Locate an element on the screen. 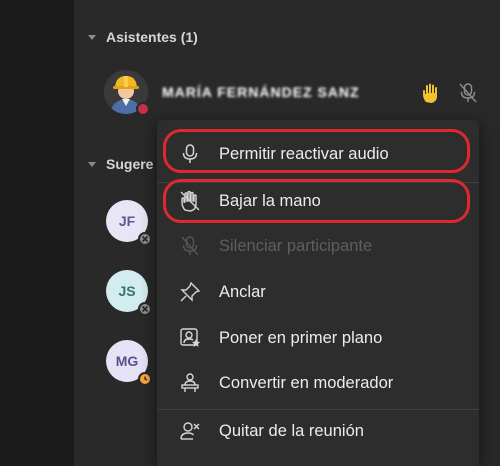 This screenshot has width=500, height=466. menu-item-remove-from-meeting: Quitar de la reunión is located at coordinates (318, 431).